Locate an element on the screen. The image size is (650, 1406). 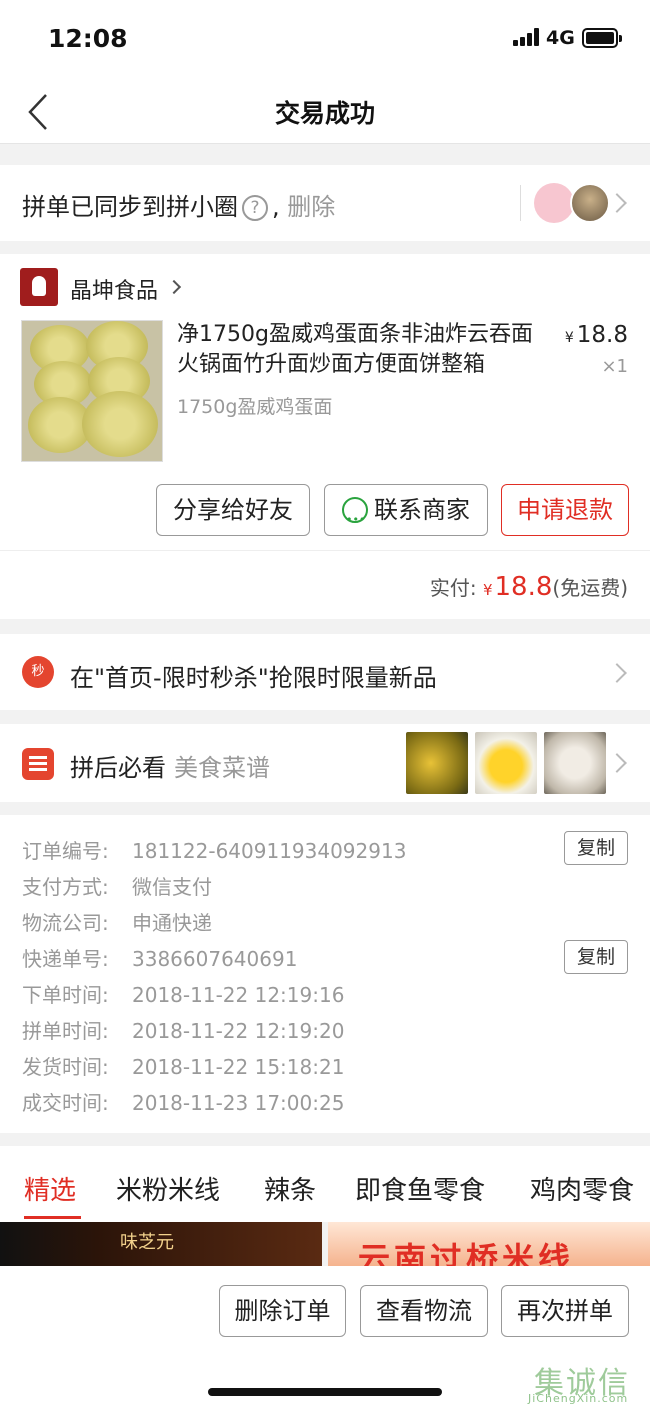
view-logistics-label: 查看物流 is located at coordinates (424, 1311).